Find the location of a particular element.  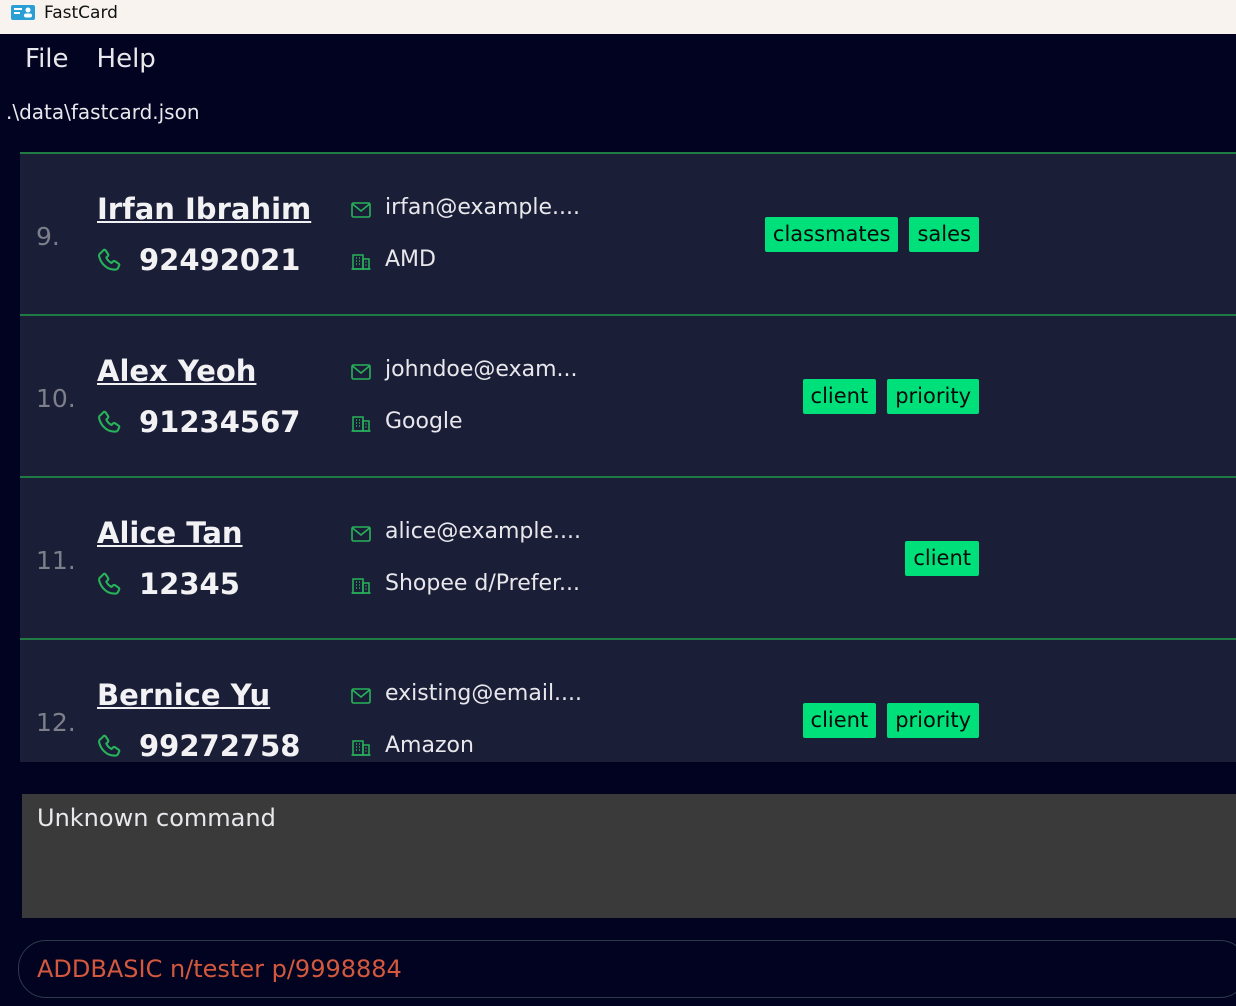

contact-company: AMD is located at coordinates (410, 259).